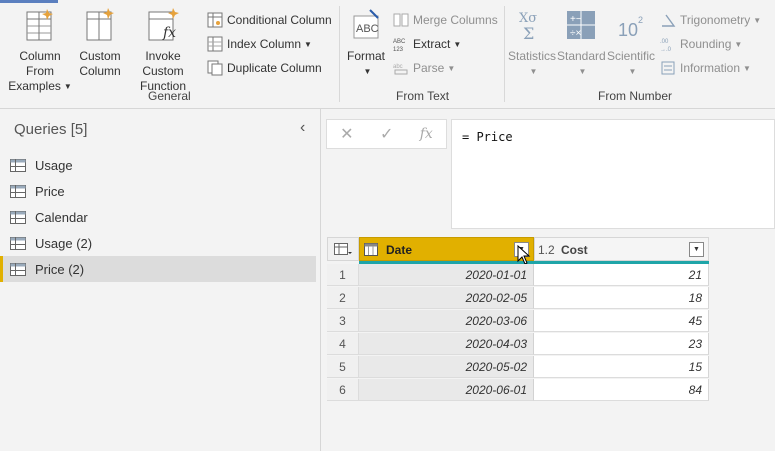 This screenshot has height=451, width=775. What do you see at coordinates (581, 43) in the screenshot?
I see `standard-button: +− ÷× Standard ▼` at bounding box center [581, 43].